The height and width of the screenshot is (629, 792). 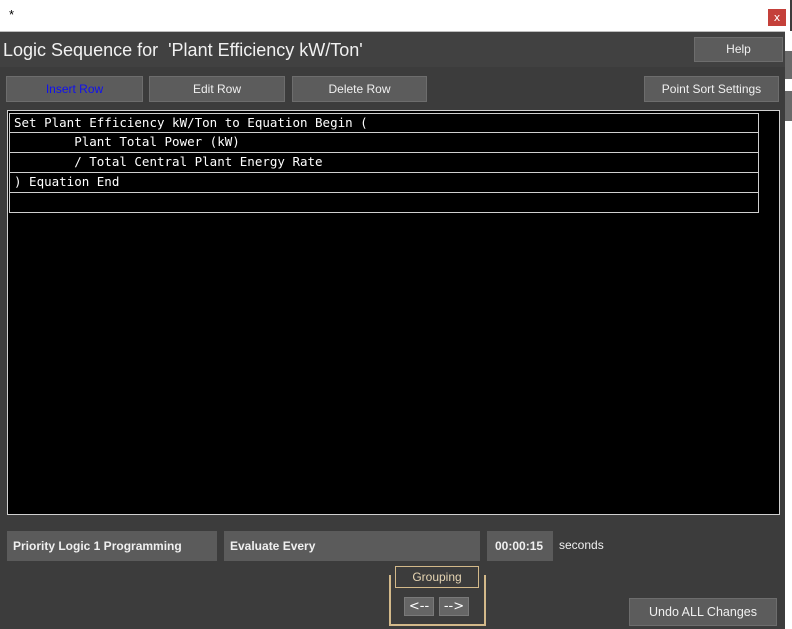 What do you see at coordinates (395, 16) in the screenshot?
I see `window-titlebar: * x` at bounding box center [395, 16].